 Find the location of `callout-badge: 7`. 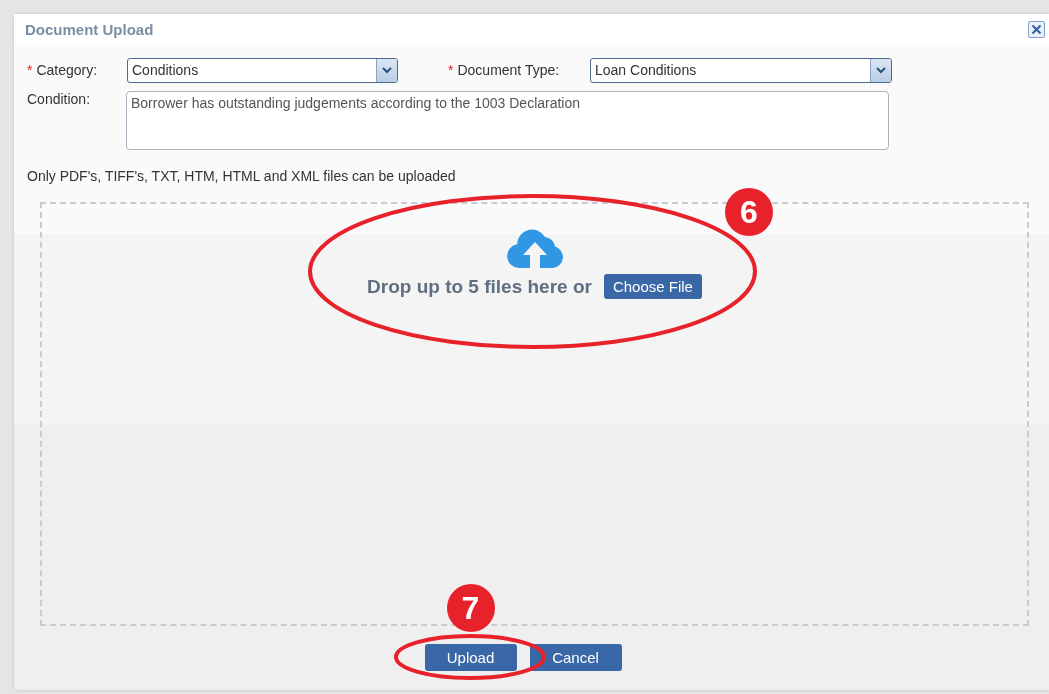

callout-badge: 7 is located at coordinates (470, 608).